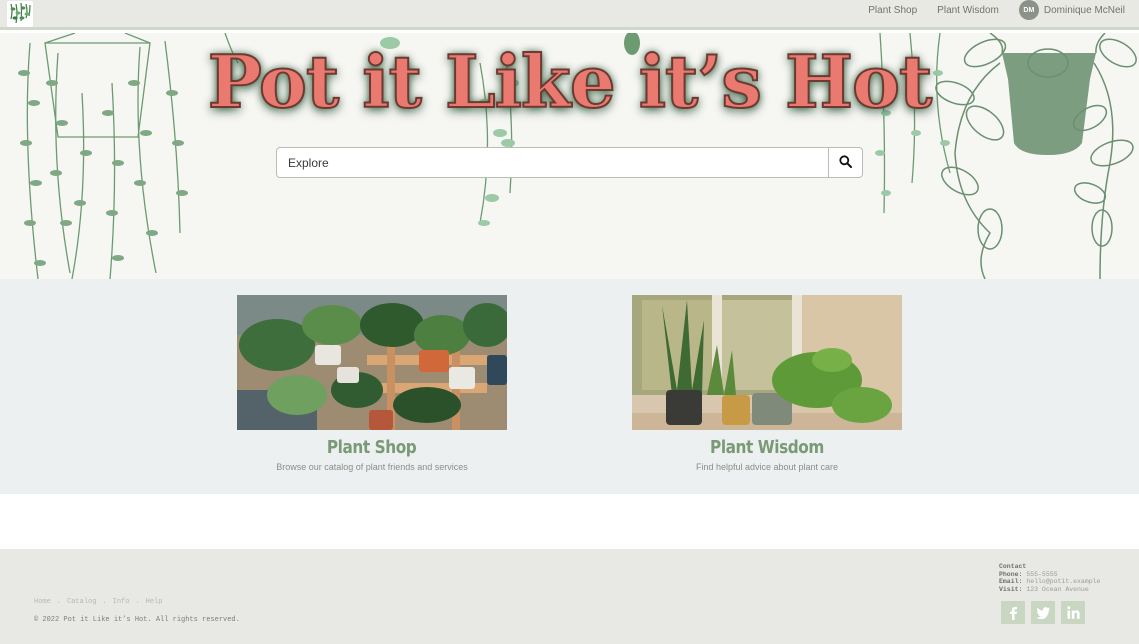 The image size is (1139, 644). Describe the element at coordinates (372, 362) in the screenshot. I see `potted-plants-photo` at that location.